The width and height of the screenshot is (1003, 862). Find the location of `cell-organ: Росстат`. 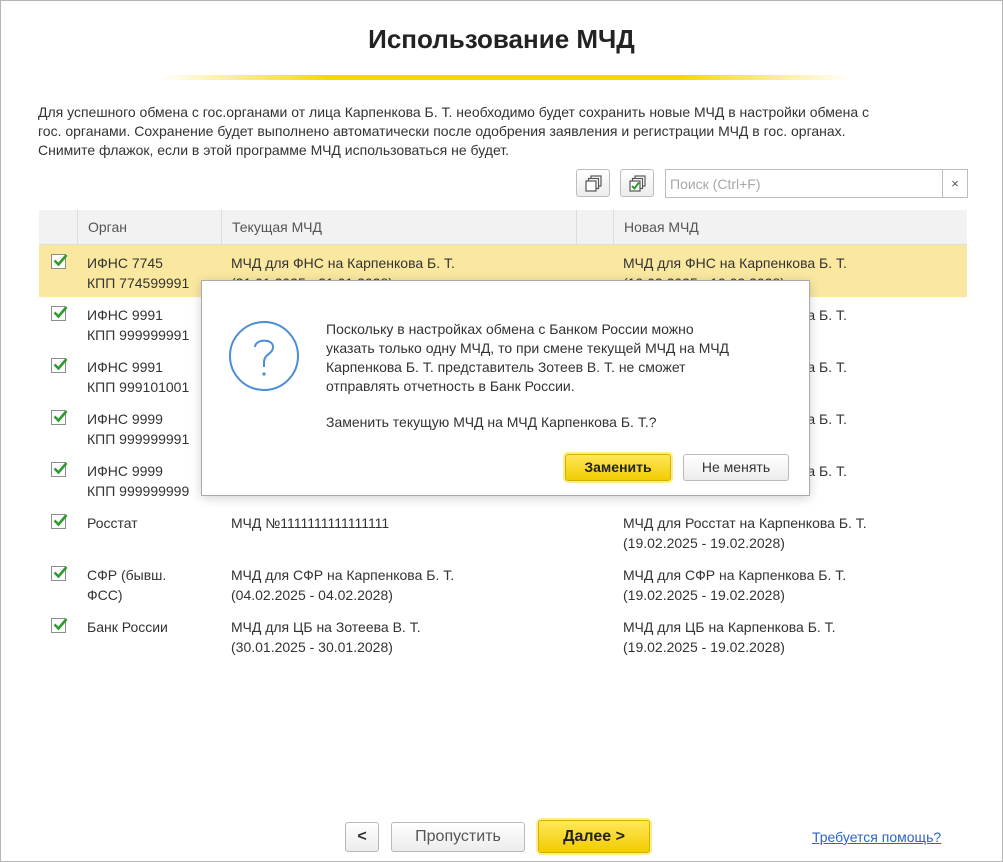

cell-organ: Росстат is located at coordinates (152, 523).